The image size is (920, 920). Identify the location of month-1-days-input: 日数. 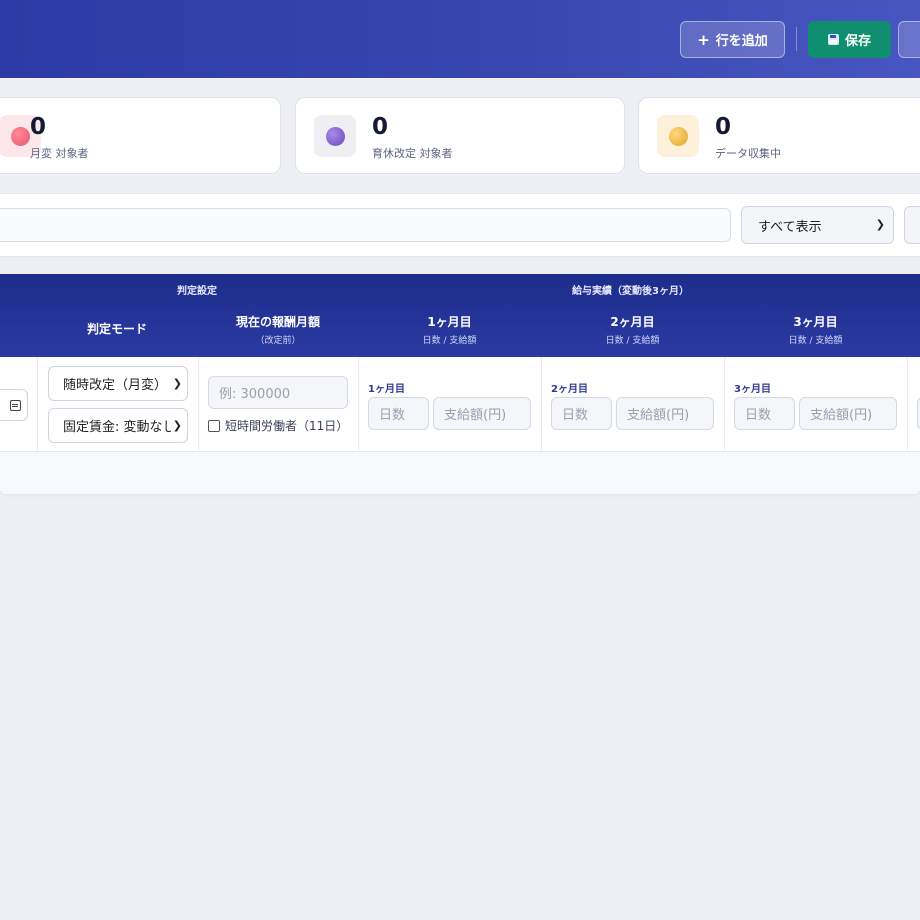
(398, 413).